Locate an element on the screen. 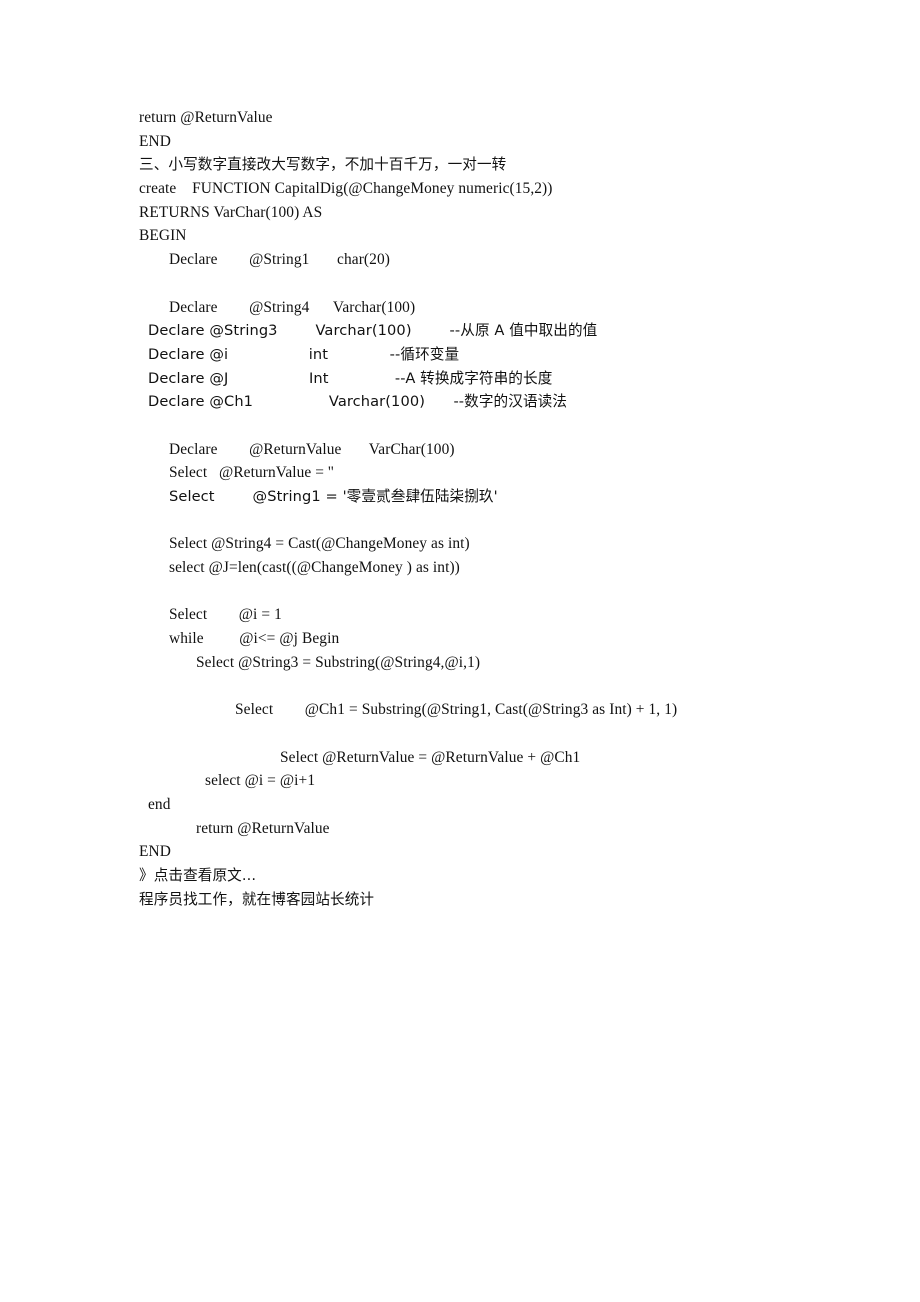 The image size is (920, 1302). code-line: Declare @String1 char(20) is located at coordinates (279, 260).